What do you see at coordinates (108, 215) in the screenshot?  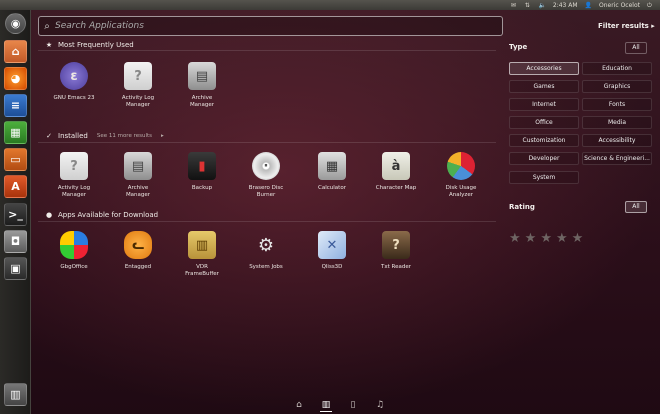 I see `section-download-title: Apps Available for Download` at bounding box center [108, 215].